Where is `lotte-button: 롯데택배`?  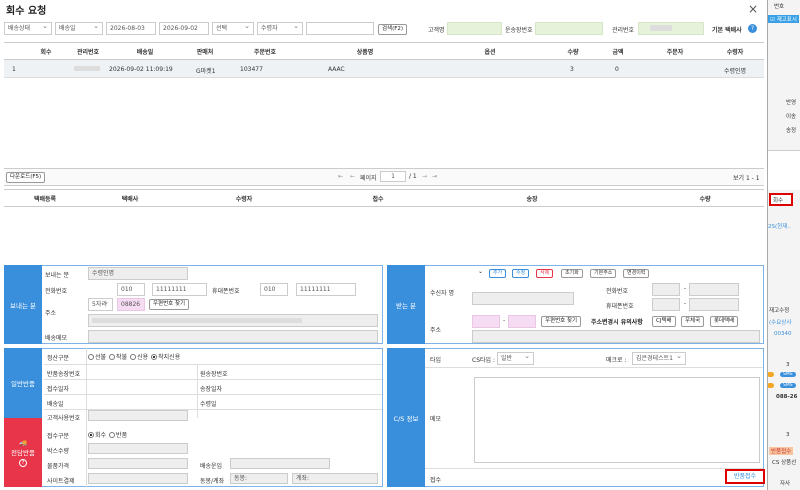
lotte-button: 롯데택배 is located at coordinates (724, 321).